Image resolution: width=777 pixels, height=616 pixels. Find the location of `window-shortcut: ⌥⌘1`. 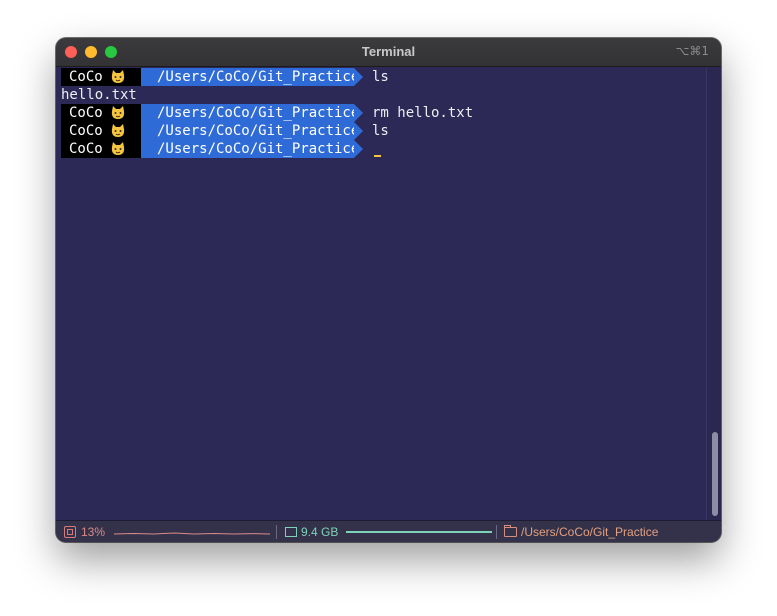

window-shortcut: ⌥⌘1 is located at coordinates (692, 51).